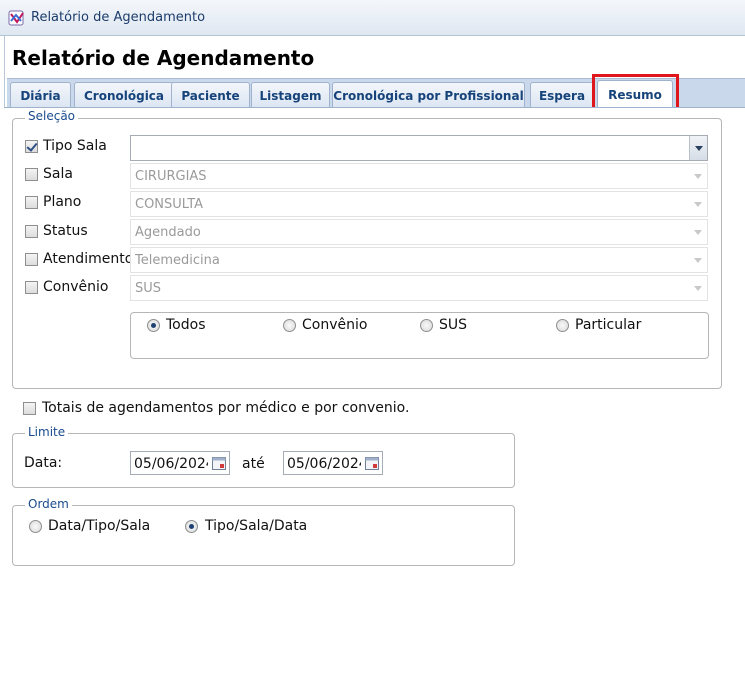 The image size is (745, 676). Describe the element at coordinates (35, 526) in the screenshot. I see `radio-data-tipo-sala` at that location.